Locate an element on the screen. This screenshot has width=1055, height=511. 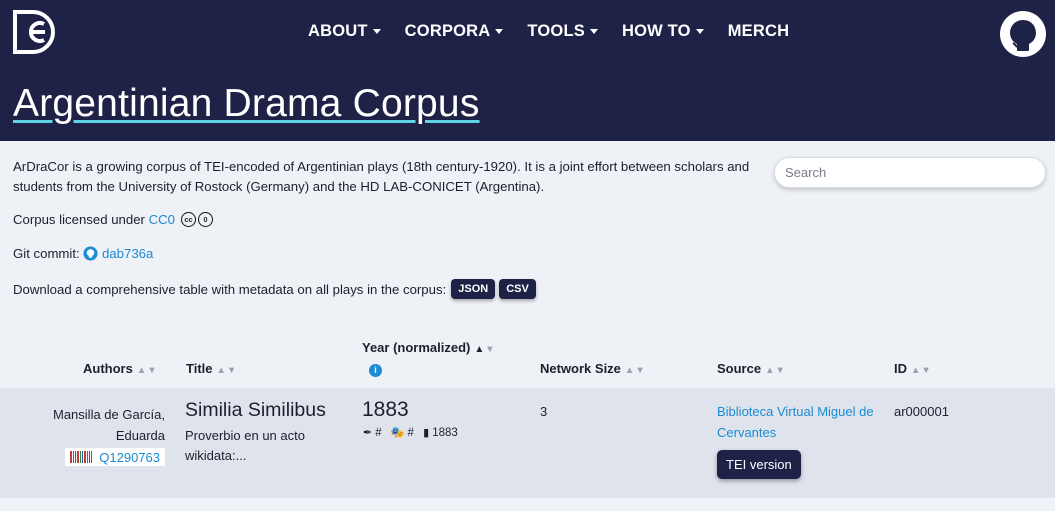
dracor-logo-icon is located at coordinates (35, 32).